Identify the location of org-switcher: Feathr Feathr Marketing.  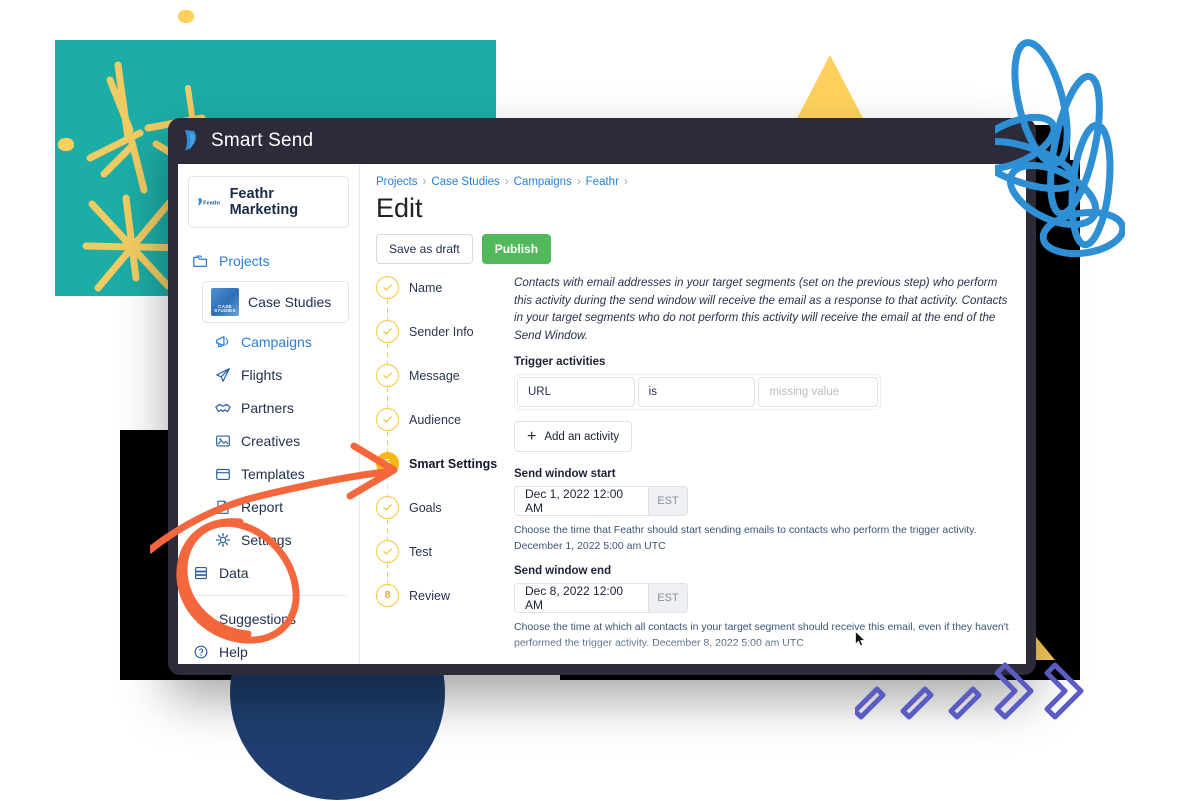
(268, 202).